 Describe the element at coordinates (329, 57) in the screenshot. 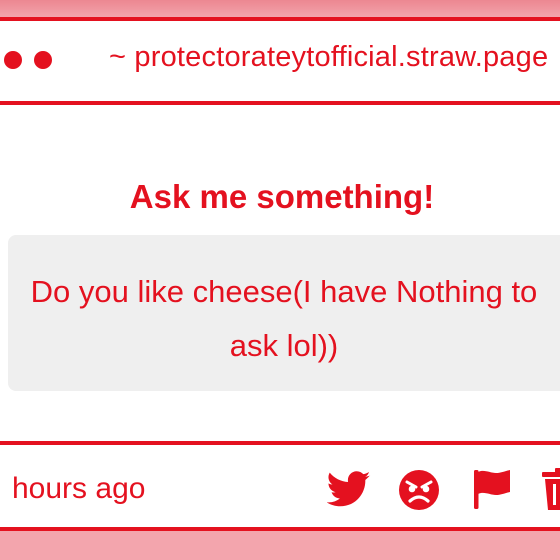

I see `page-url: ~ protectorateytofficial.straw.page` at that location.